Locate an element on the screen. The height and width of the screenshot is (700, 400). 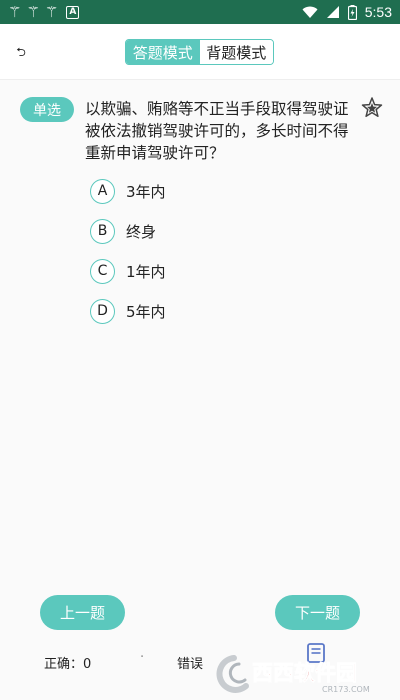
next-question-button: 下一题 is located at coordinates (317, 612).